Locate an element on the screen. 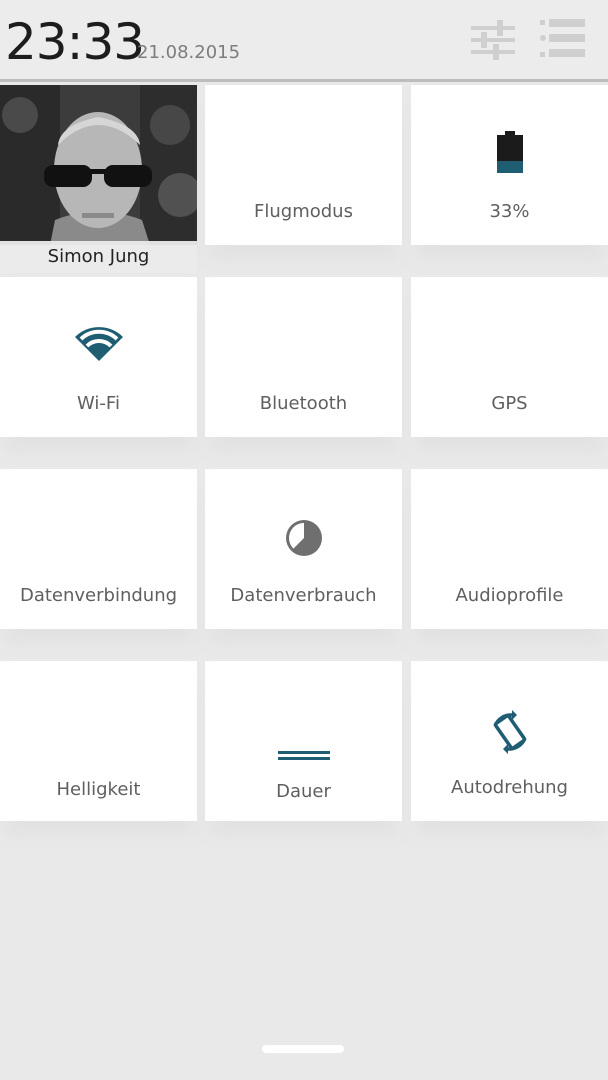 The height and width of the screenshot is (1080, 608). profile-photo is located at coordinates (98, 165).